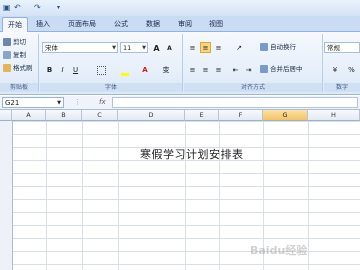 The width and height of the screenshot is (360, 270). What do you see at coordinates (125, 70) in the screenshot?
I see `fill-color-button` at bounding box center [125, 70].